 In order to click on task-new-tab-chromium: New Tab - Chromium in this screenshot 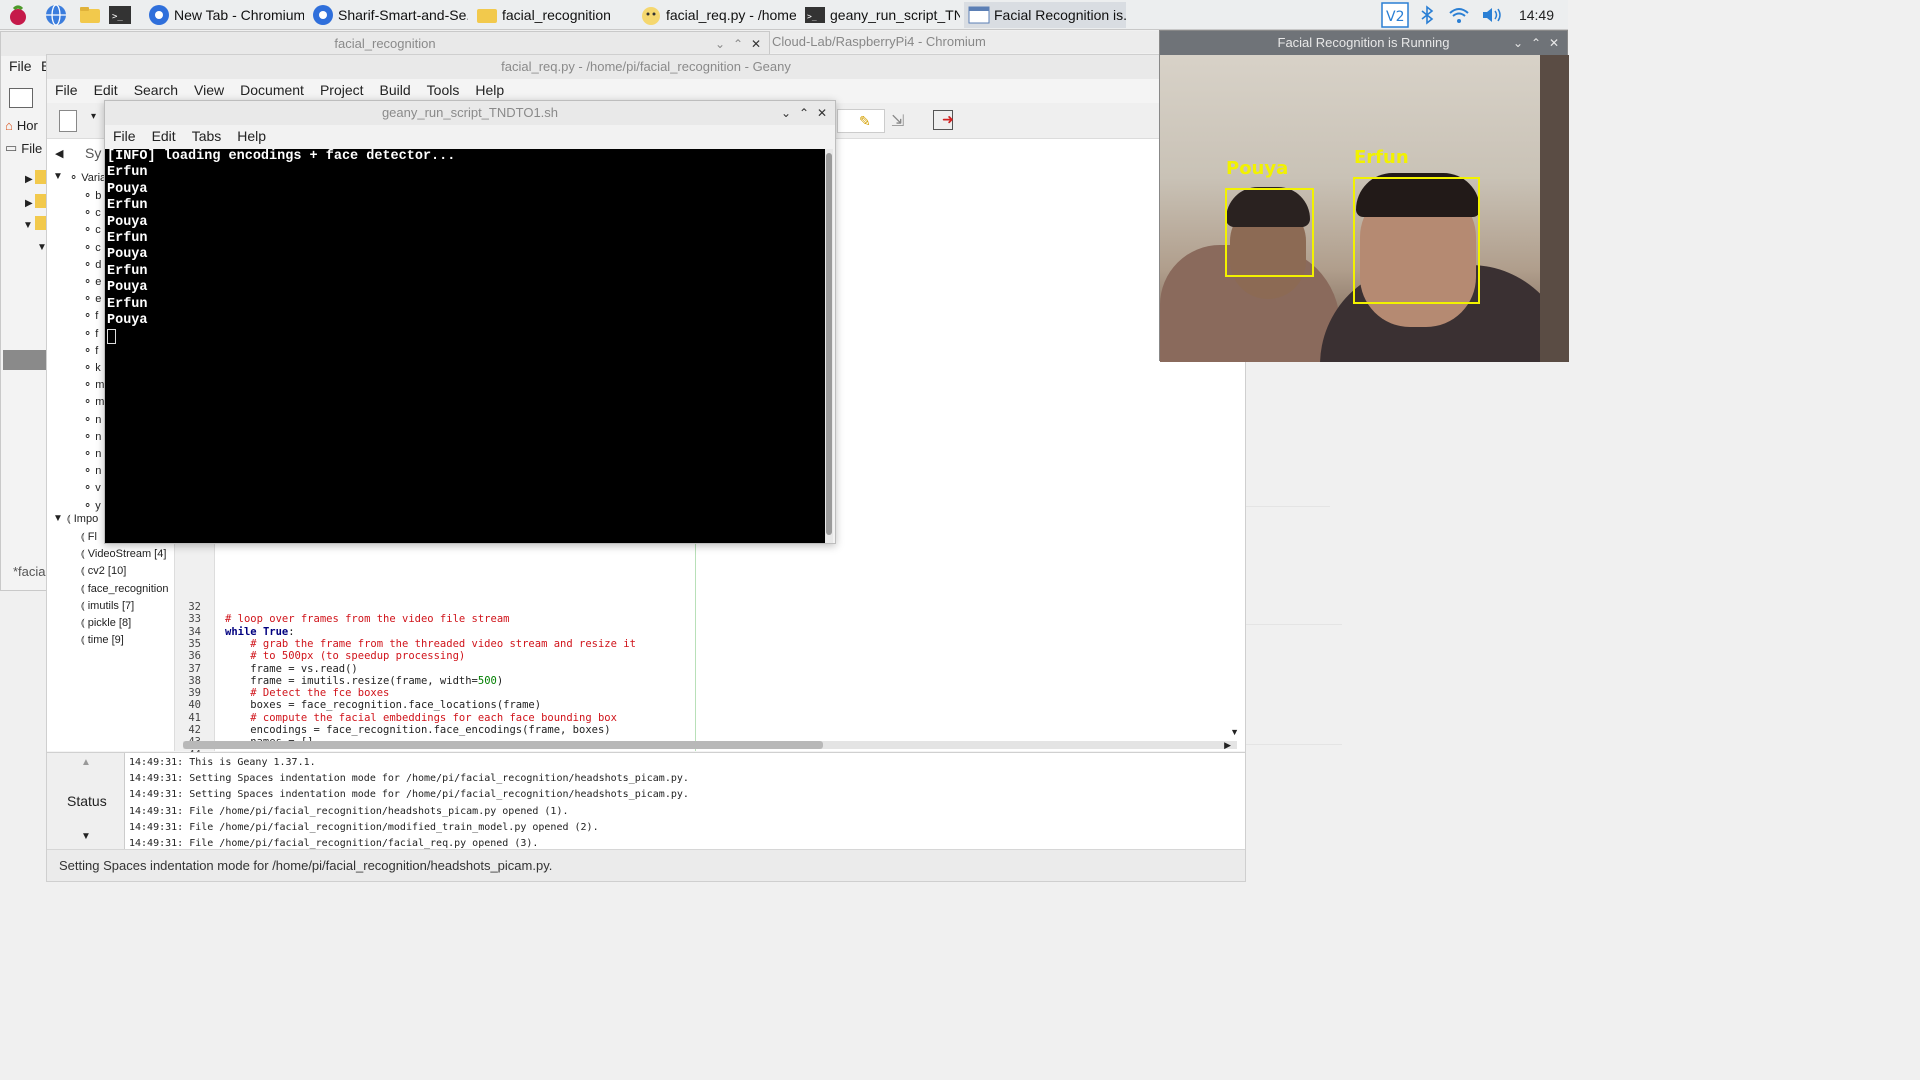, I will do `click(224, 15)`.